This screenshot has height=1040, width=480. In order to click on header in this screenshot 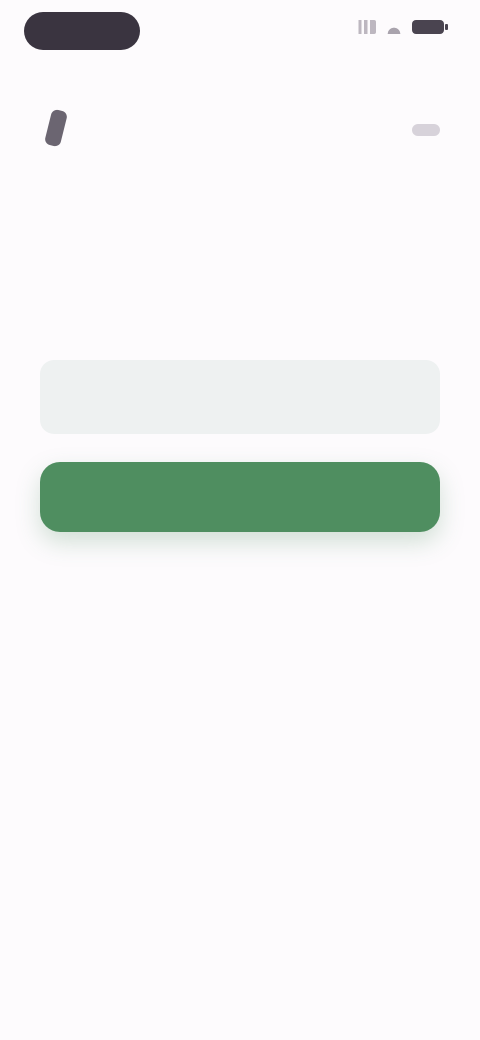, I will do `click(240, 132)`.